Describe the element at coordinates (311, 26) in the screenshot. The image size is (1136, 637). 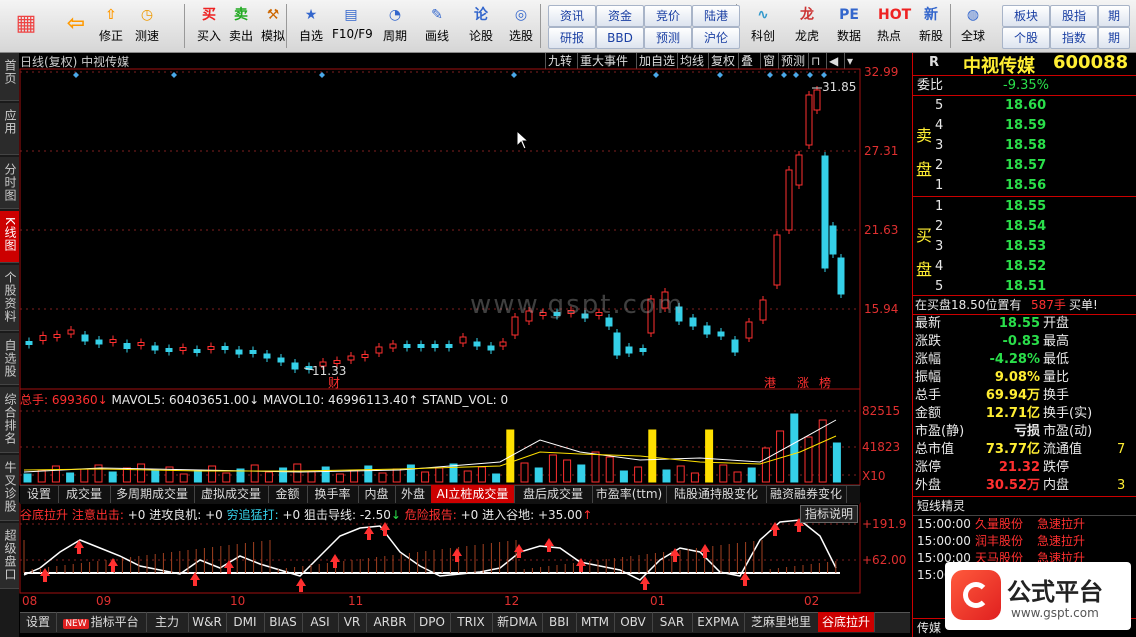
I see `toolbar-button-7: ★ 自选` at that location.